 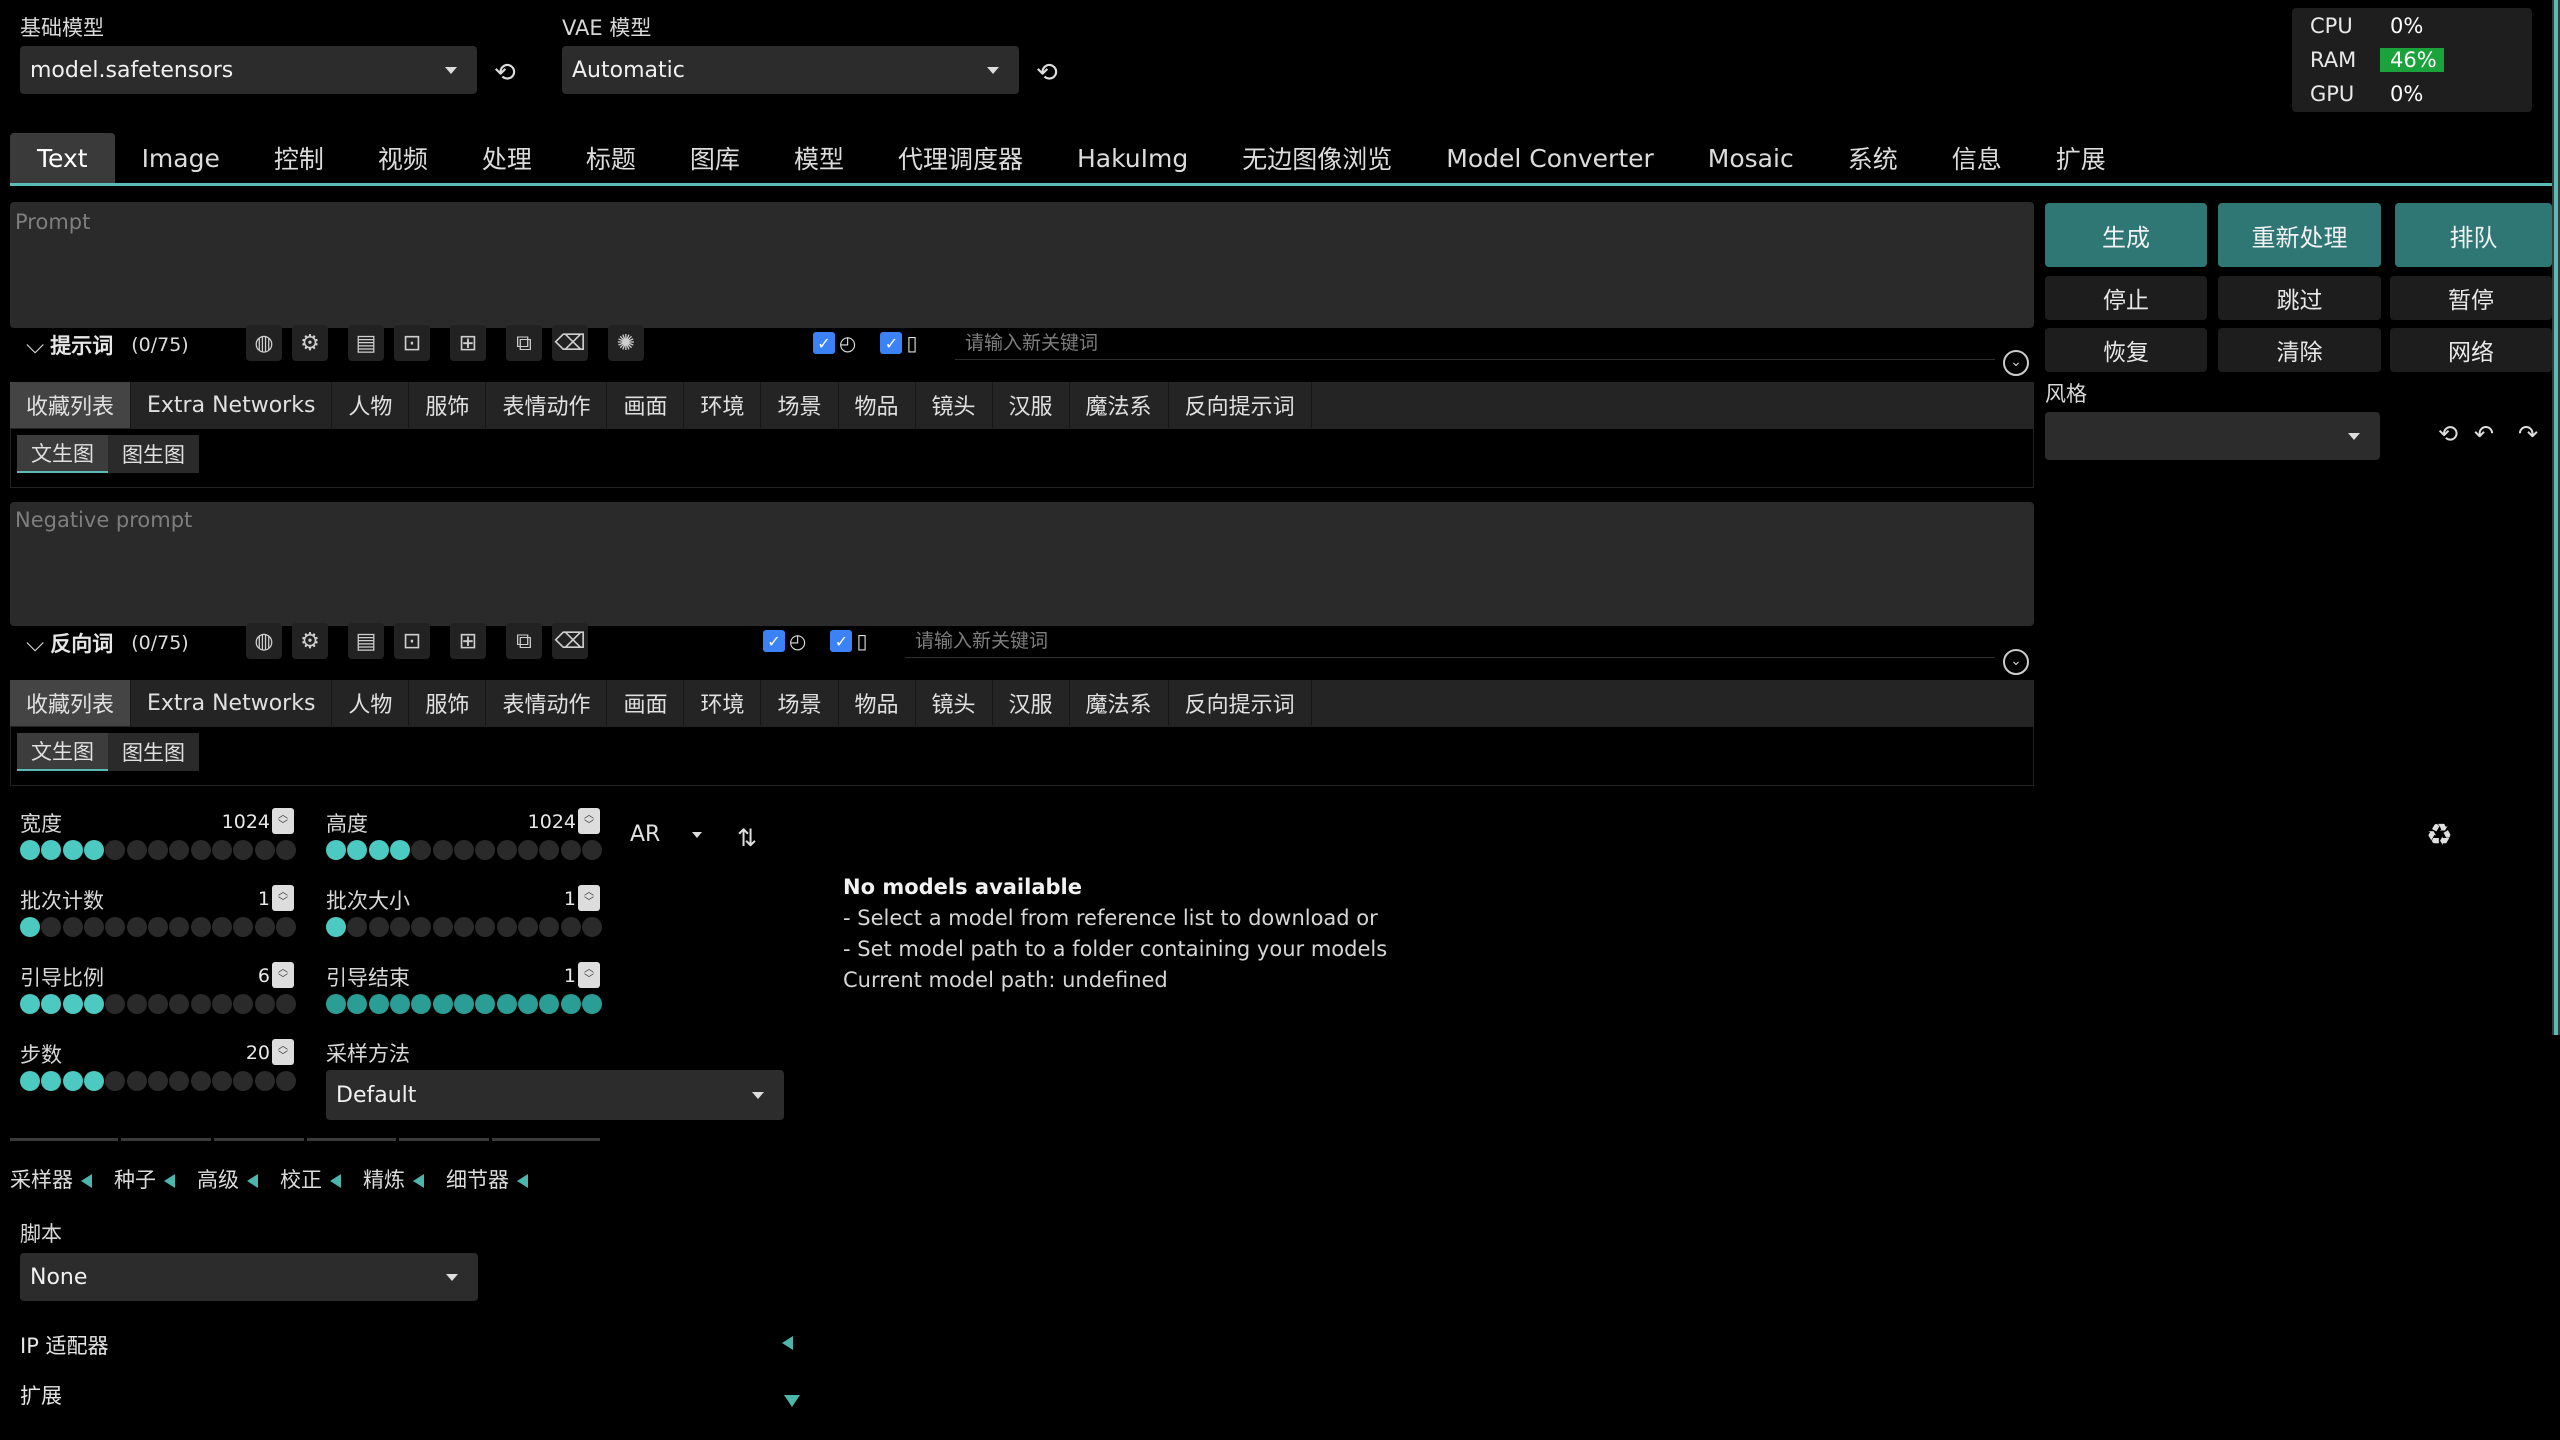 What do you see at coordinates (1475, 343) in the screenshot?
I see `keyword-input: 请输入新关键词` at bounding box center [1475, 343].